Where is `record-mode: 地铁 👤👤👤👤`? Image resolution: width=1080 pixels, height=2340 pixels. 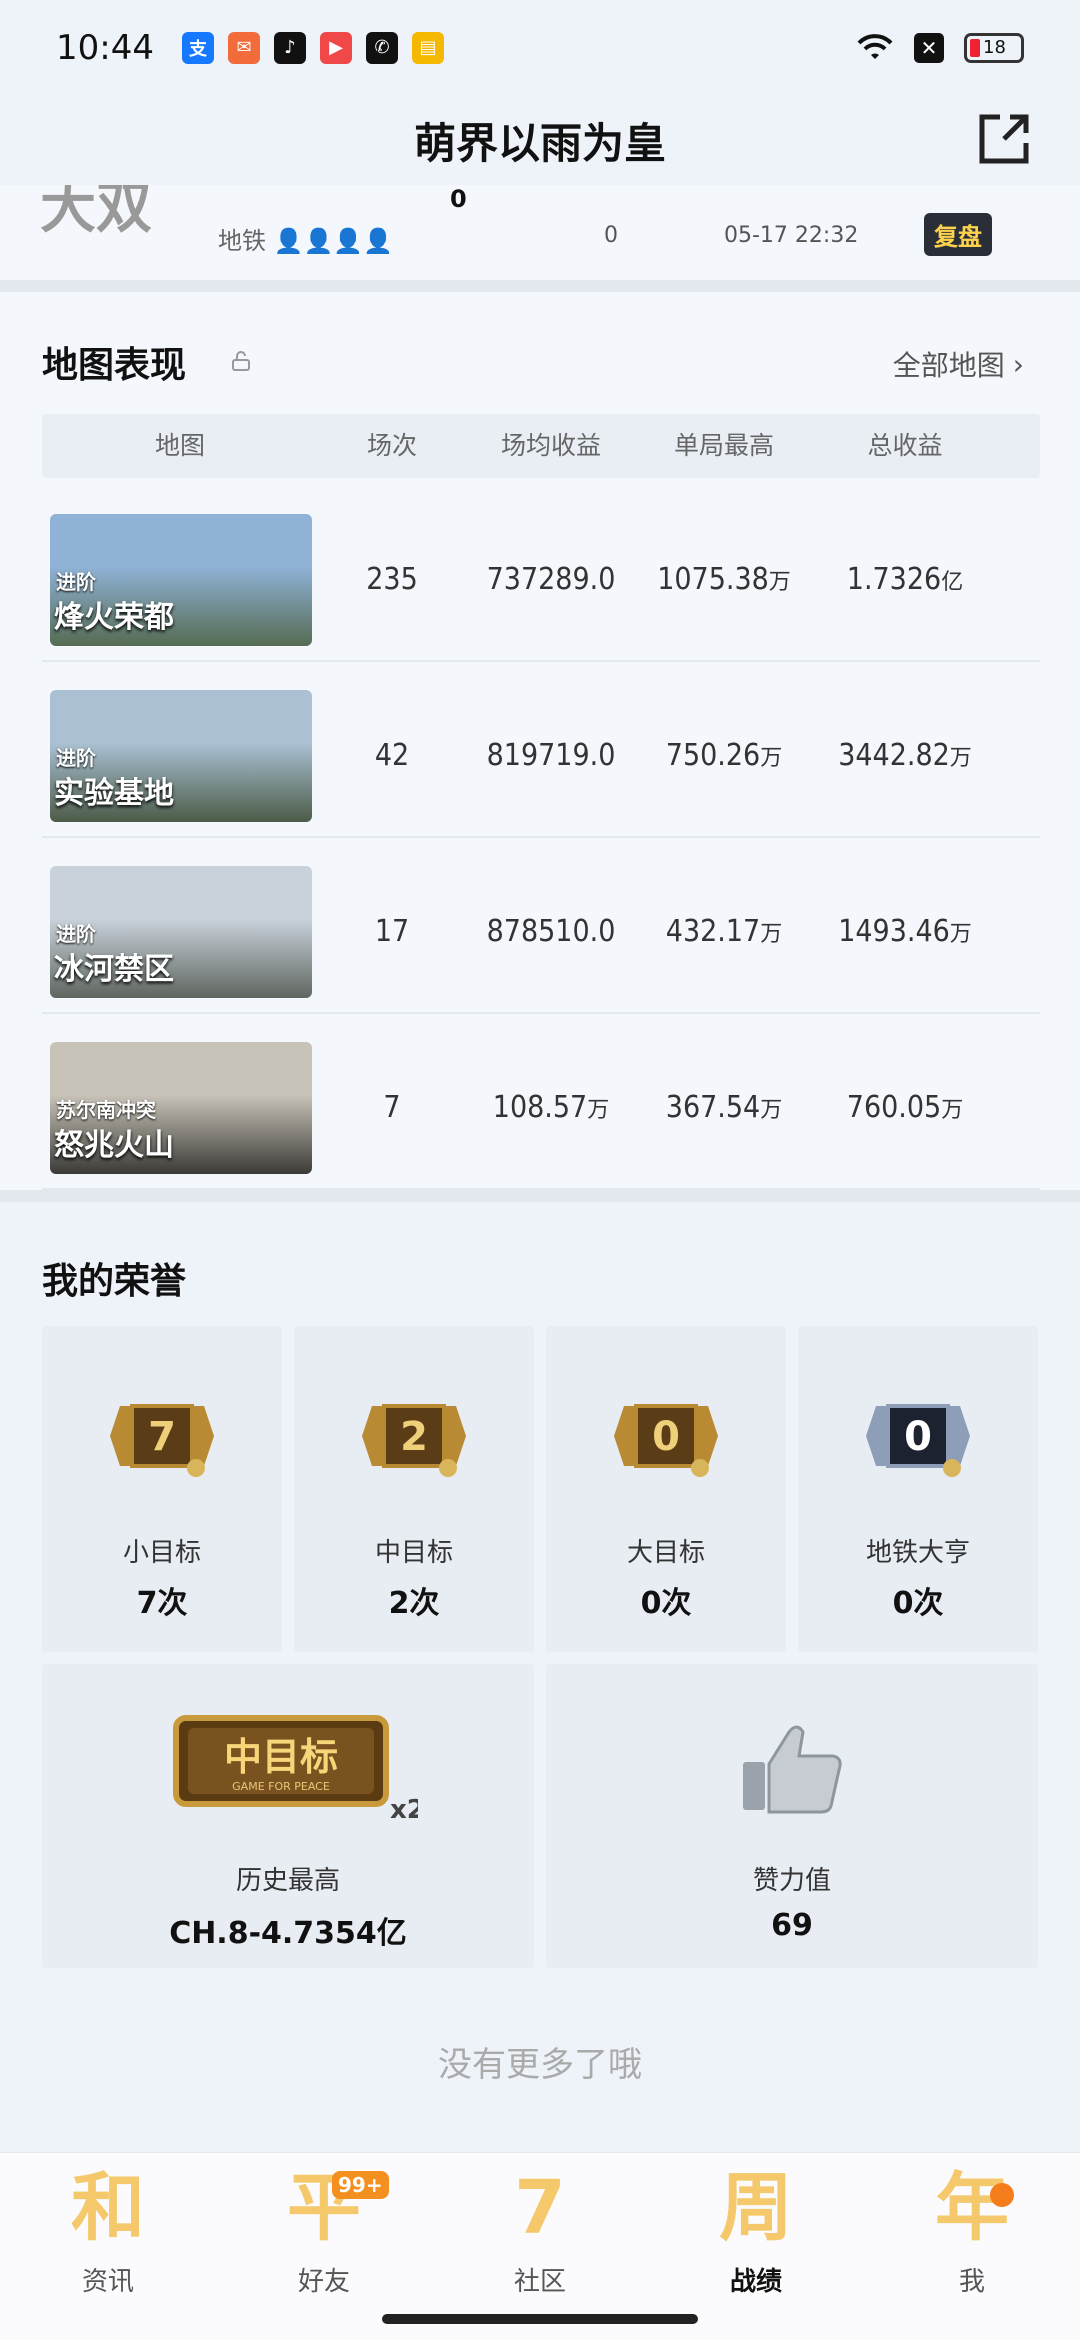 record-mode: 地铁 👤👤👤👤 is located at coordinates (306, 241).